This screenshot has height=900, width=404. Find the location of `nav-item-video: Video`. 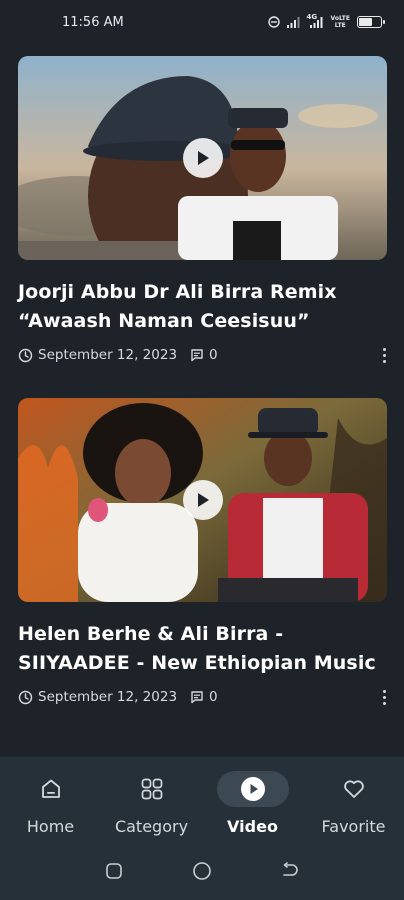

nav-item-video: Video is located at coordinates (253, 803).